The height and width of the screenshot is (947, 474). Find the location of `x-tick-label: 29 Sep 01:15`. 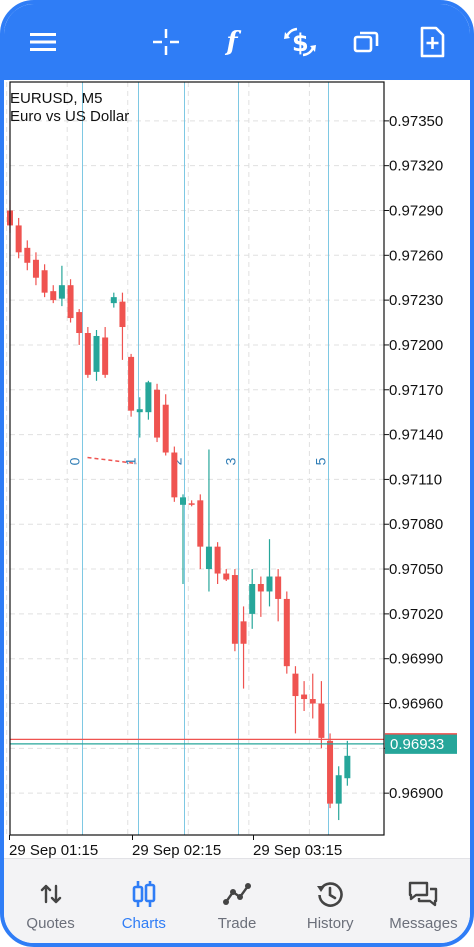

x-tick-label: 29 Sep 01:15 is located at coordinates (53, 850).